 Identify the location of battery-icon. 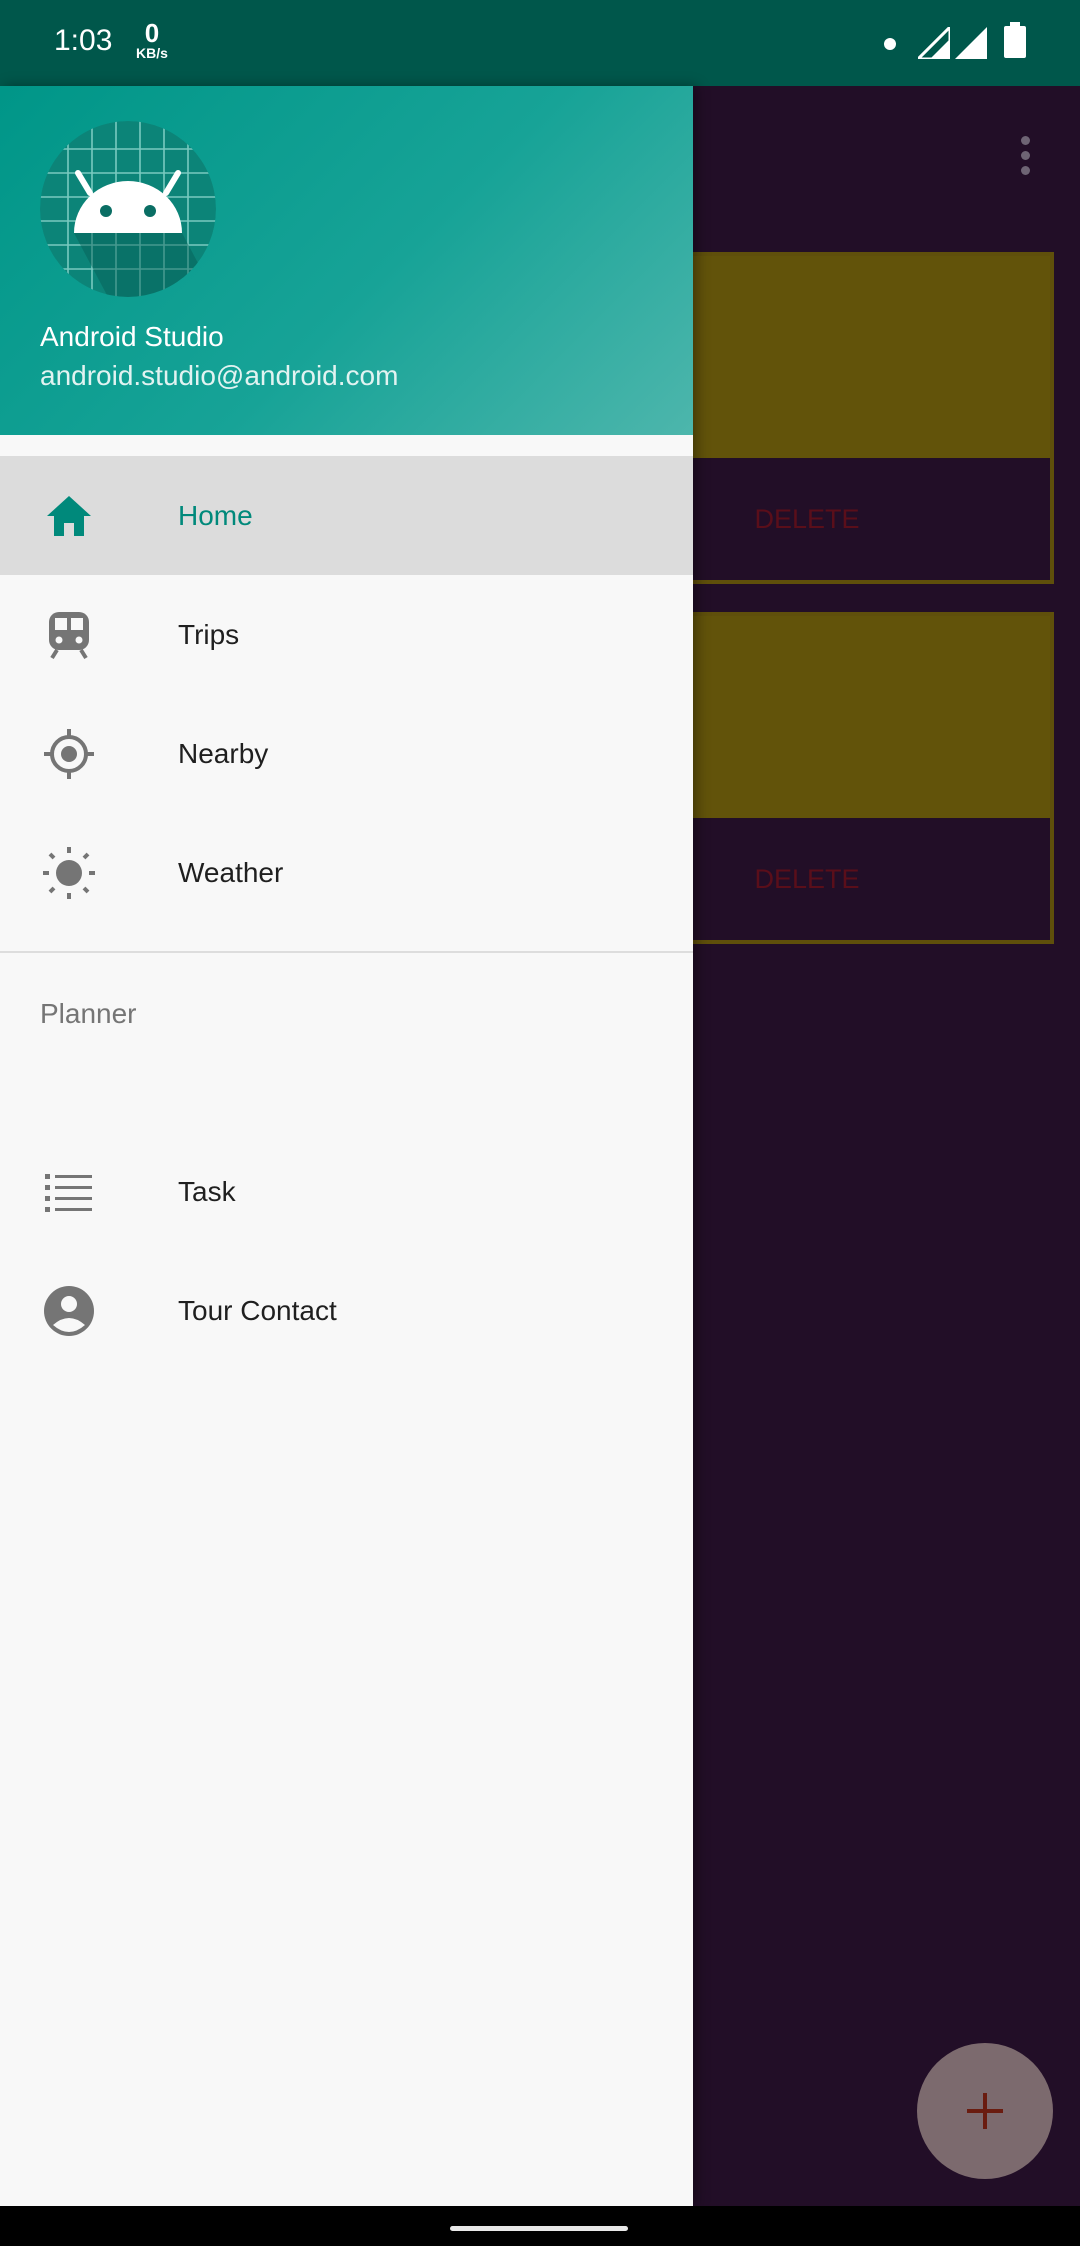
(1015, 40).